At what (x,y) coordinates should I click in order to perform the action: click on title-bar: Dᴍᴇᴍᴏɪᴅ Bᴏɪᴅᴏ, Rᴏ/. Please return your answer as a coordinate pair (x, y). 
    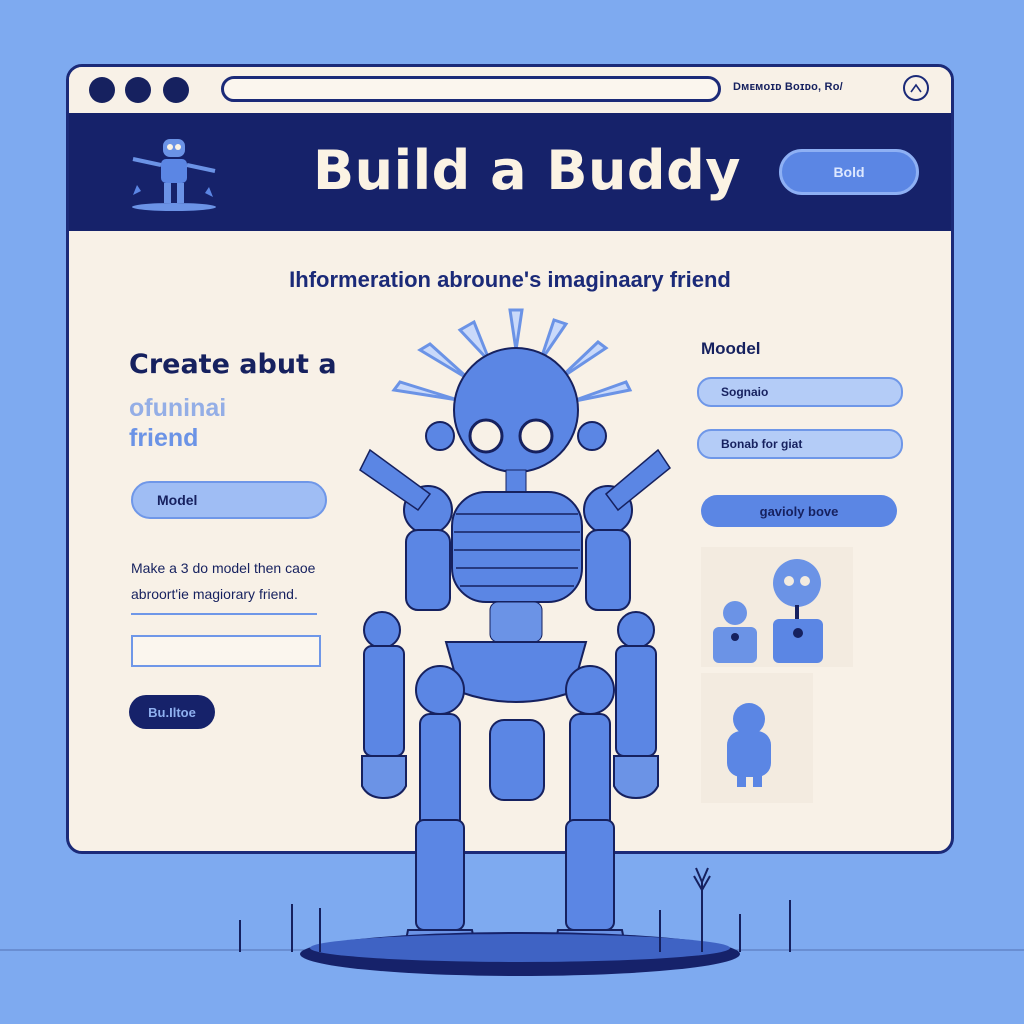
    Looking at the image, I should click on (510, 91).